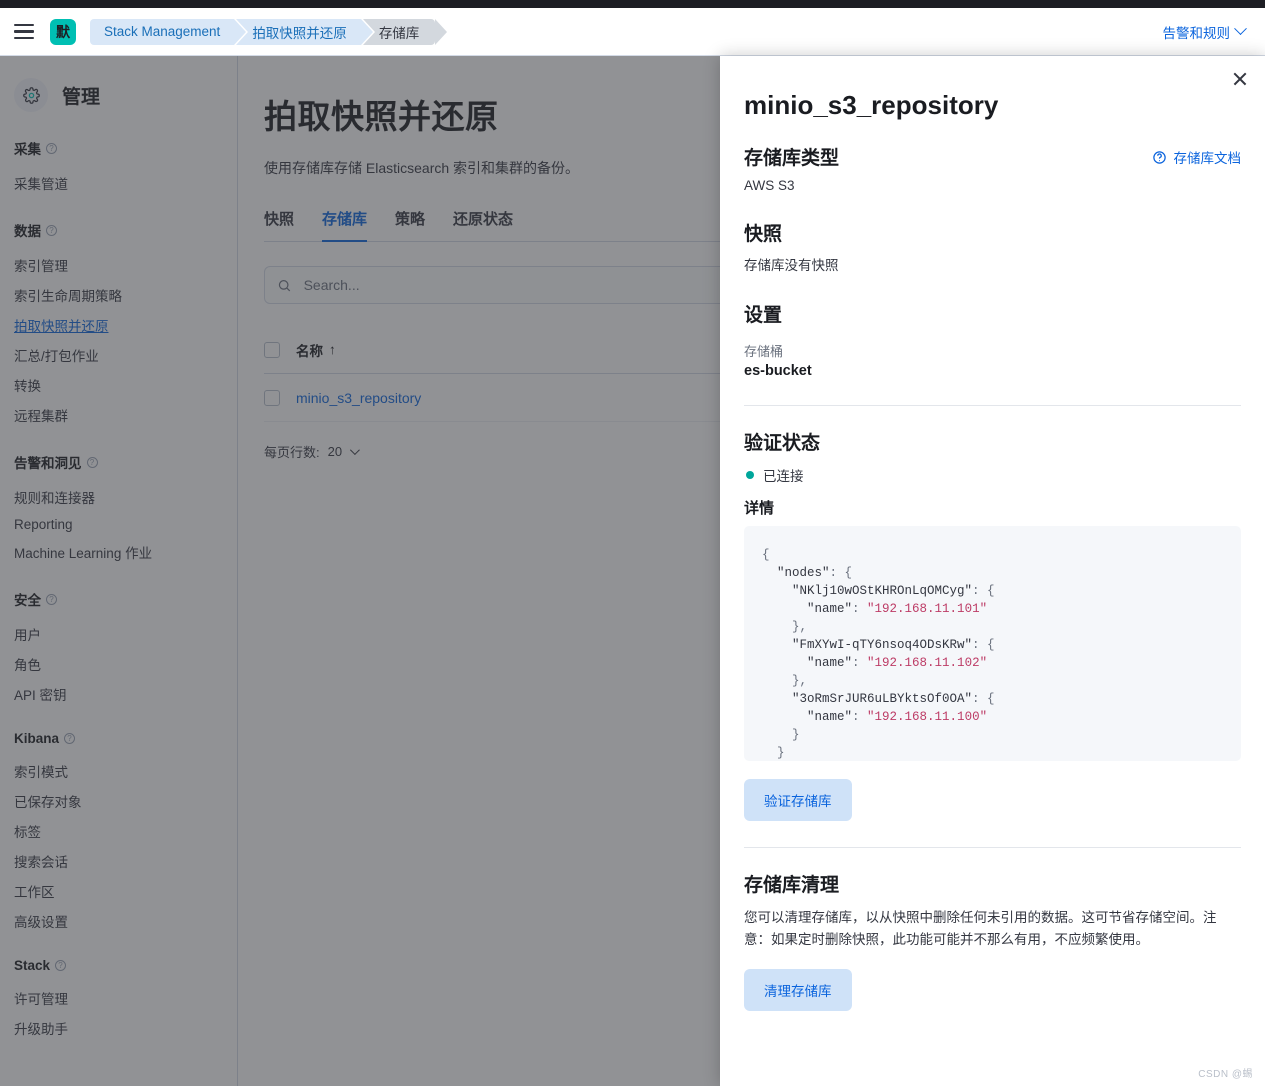  I want to click on bucket-label: 存储桶, so click(764, 351).